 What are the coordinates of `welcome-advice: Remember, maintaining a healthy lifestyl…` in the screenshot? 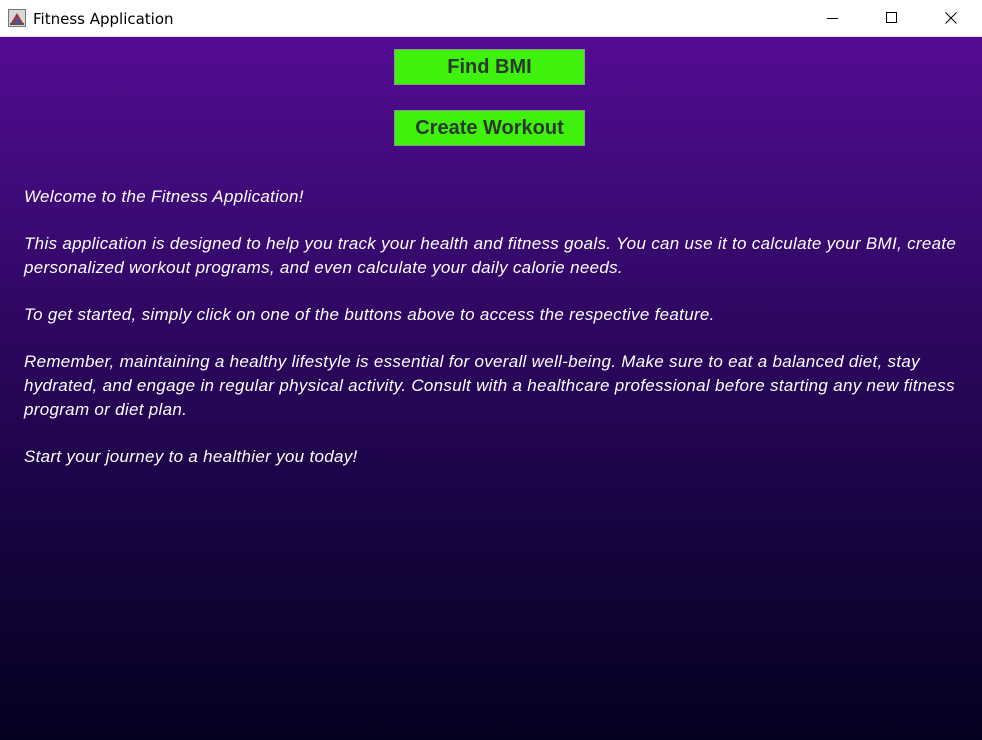 It's located at (489, 385).